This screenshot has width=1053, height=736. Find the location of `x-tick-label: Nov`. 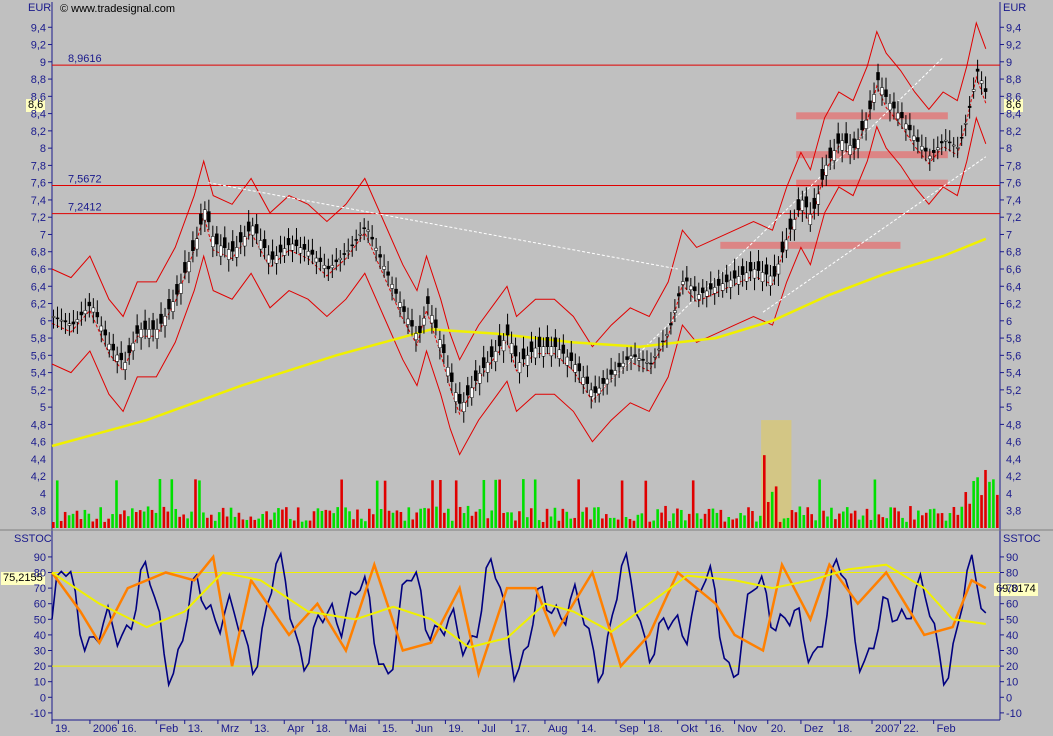

x-tick-label: Nov is located at coordinates (748, 729).